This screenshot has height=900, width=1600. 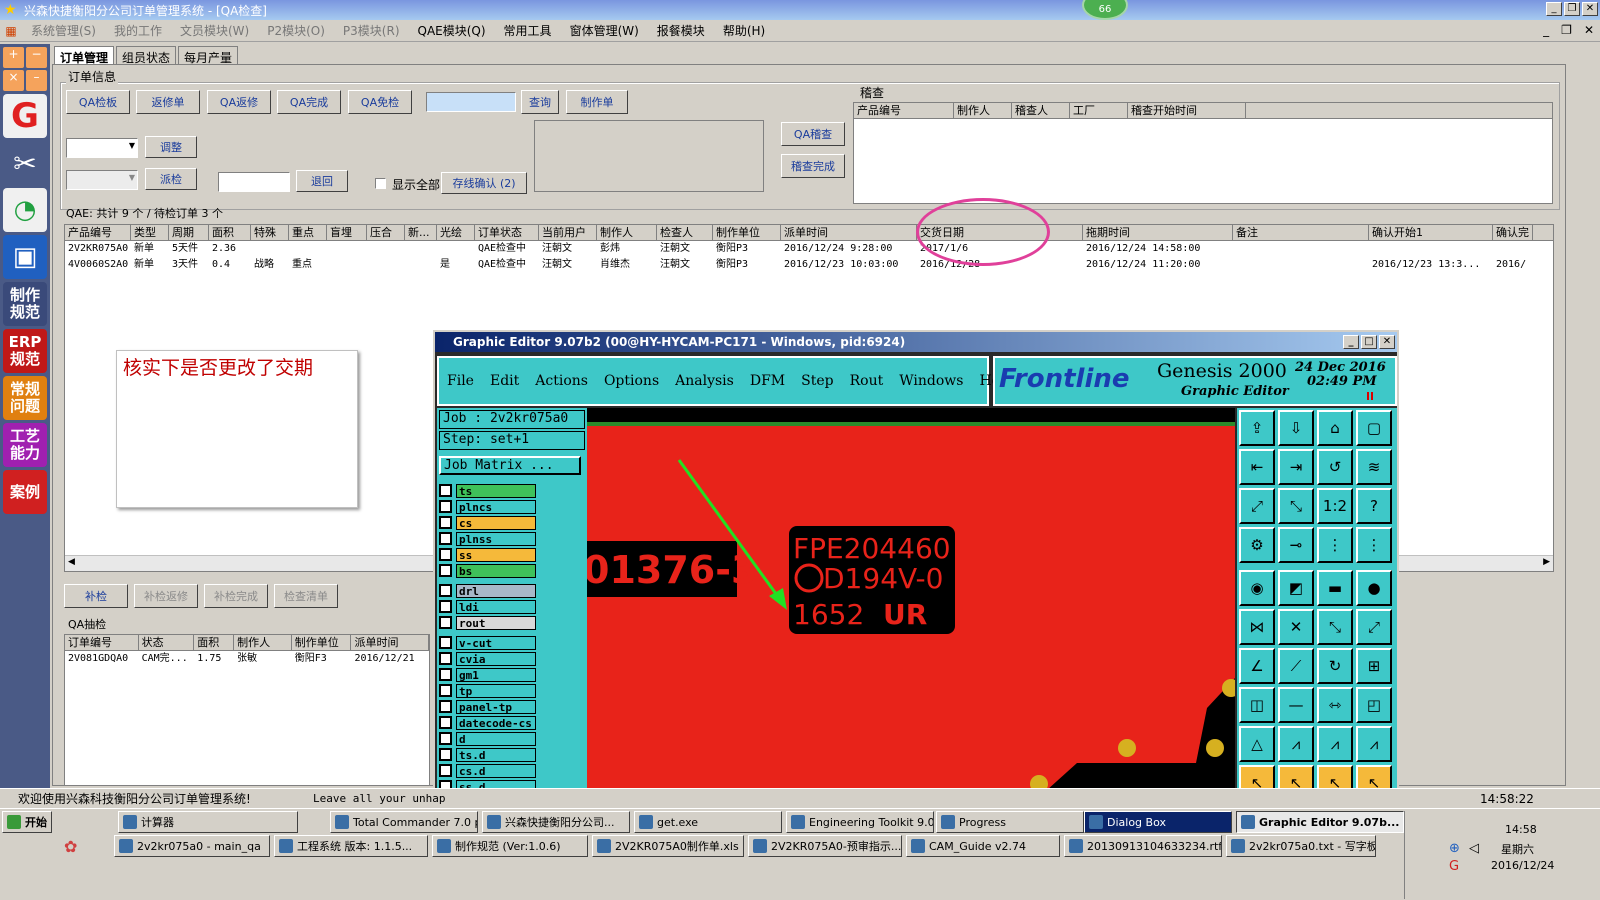 What do you see at coordinates (371, 30) in the screenshot?
I see `menu-p3: P3模块(R)` at bounding box center [371, 30].